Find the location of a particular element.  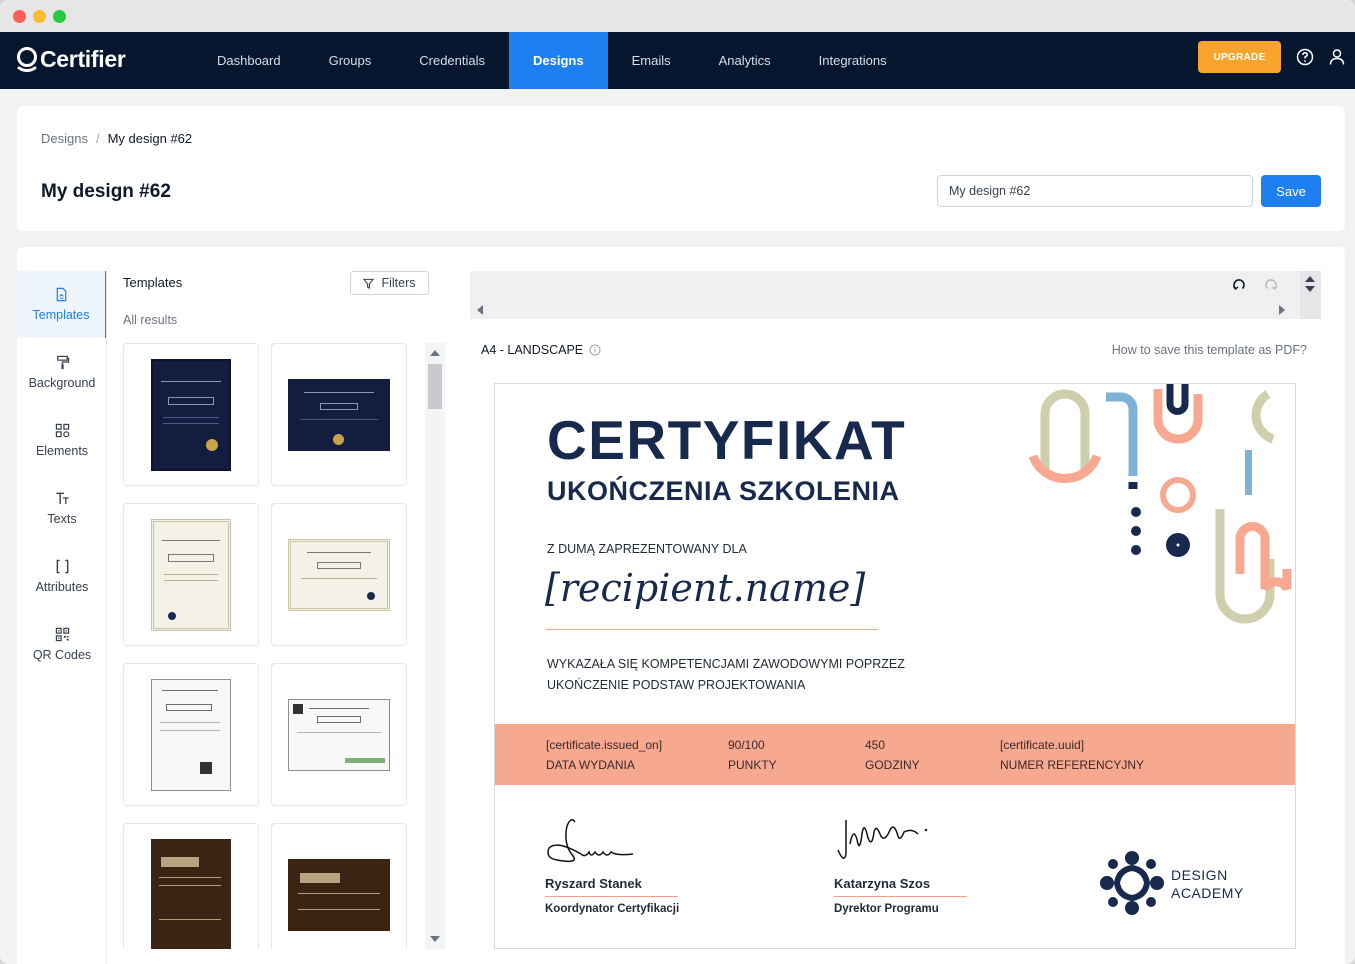

decorative-shapes is located at coordinates (1160, 504).